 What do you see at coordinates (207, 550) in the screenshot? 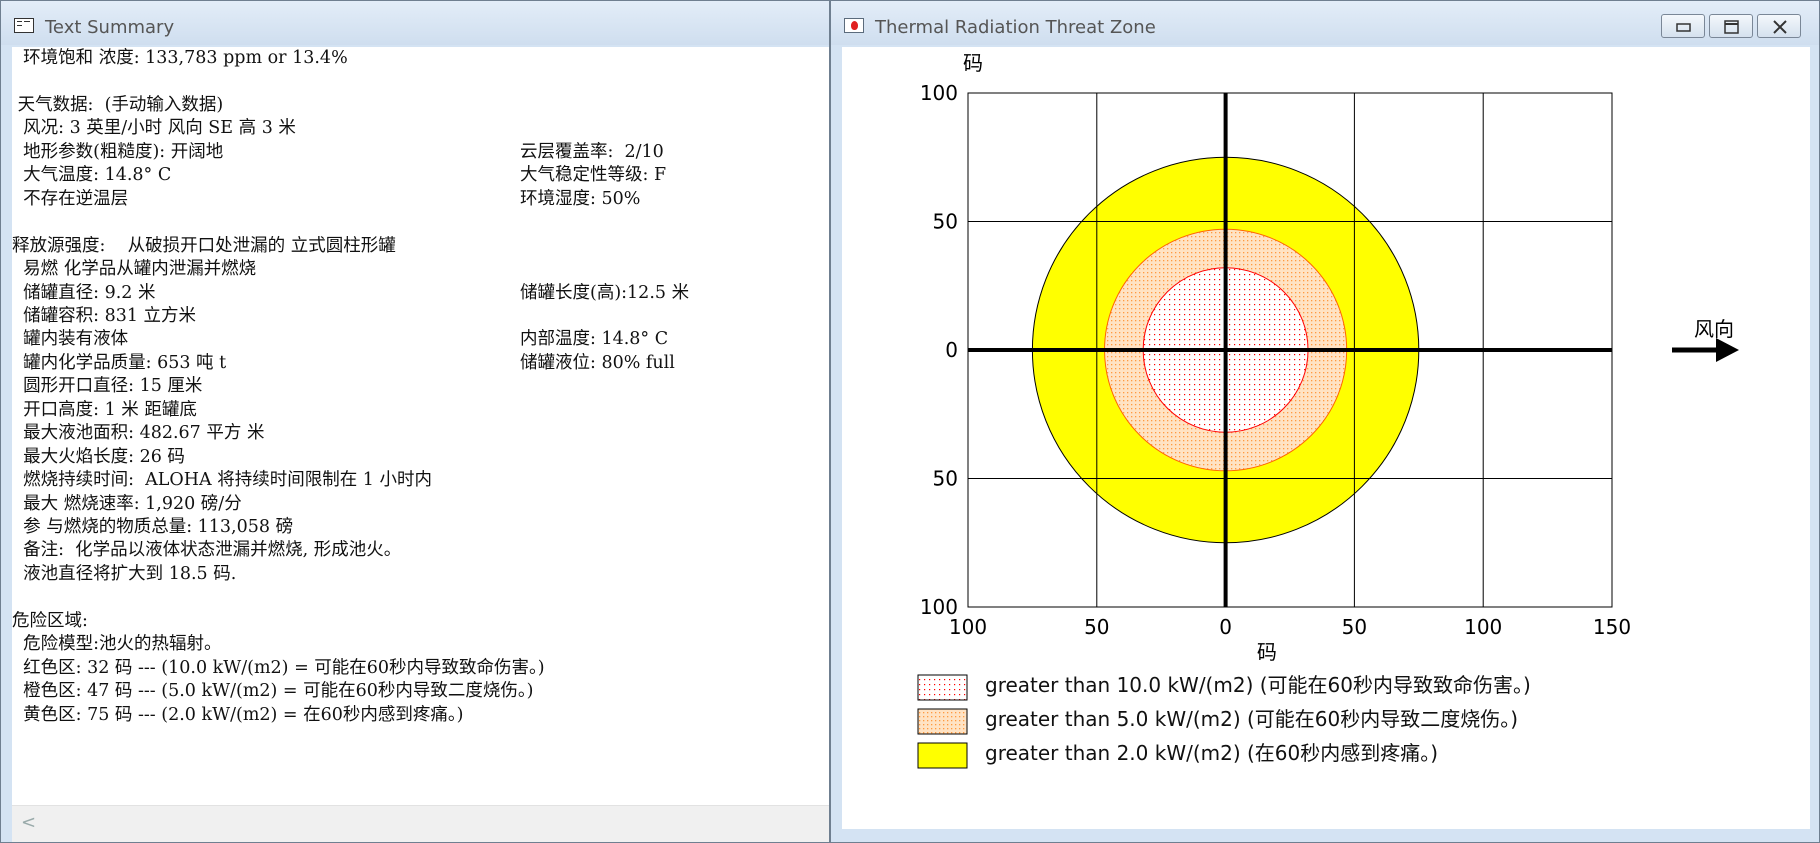
I see `summary-line: 备注: 化学品以液体状态泄漏并燃烧, 形成池火。` at bounding box center [207, 550].